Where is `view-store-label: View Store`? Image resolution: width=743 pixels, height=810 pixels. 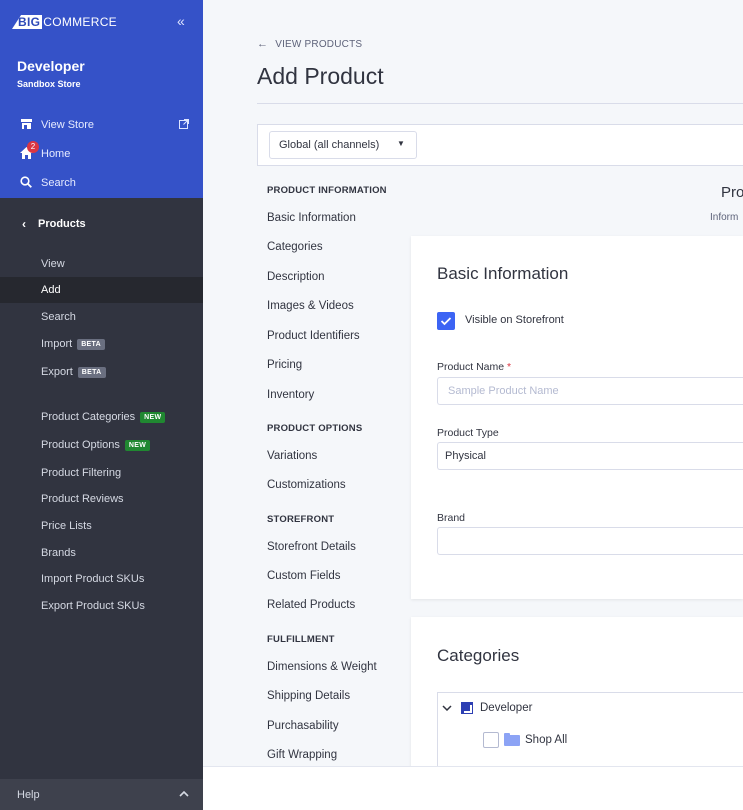 view-store-label: View Store is located at coordinates (67, 125).